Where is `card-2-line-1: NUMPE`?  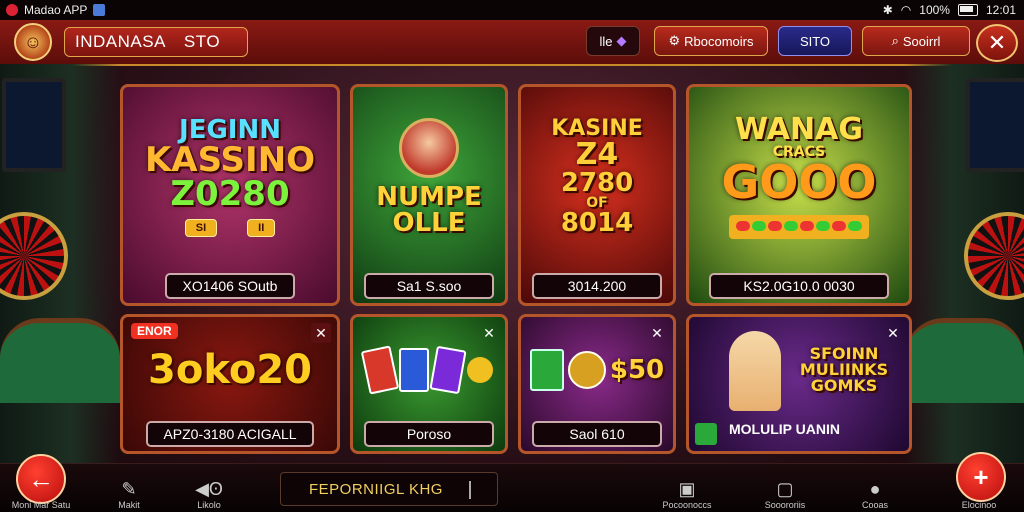 card-2-line-1: NUMPE is located at coordinates (429, 197).